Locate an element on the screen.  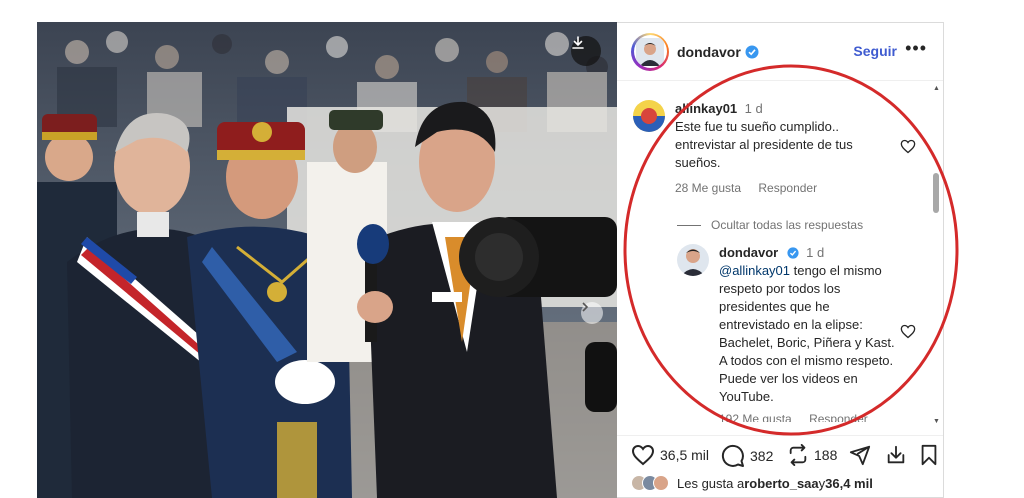
comment-like-heart-icon is located at coordinates (908, 146).